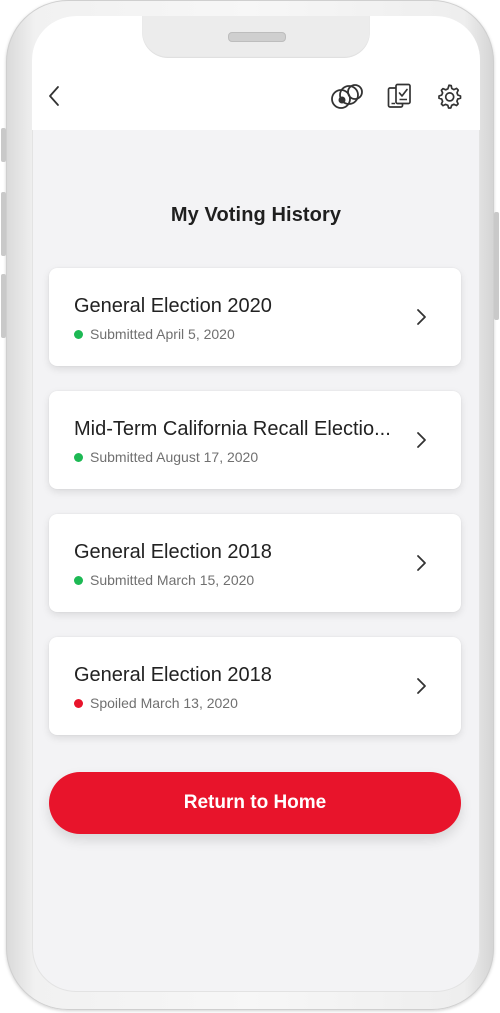  Describe the element at coordinates (162, 334) in the screenshot. I see `status-text: Submitted April 5, 2020` at that location.